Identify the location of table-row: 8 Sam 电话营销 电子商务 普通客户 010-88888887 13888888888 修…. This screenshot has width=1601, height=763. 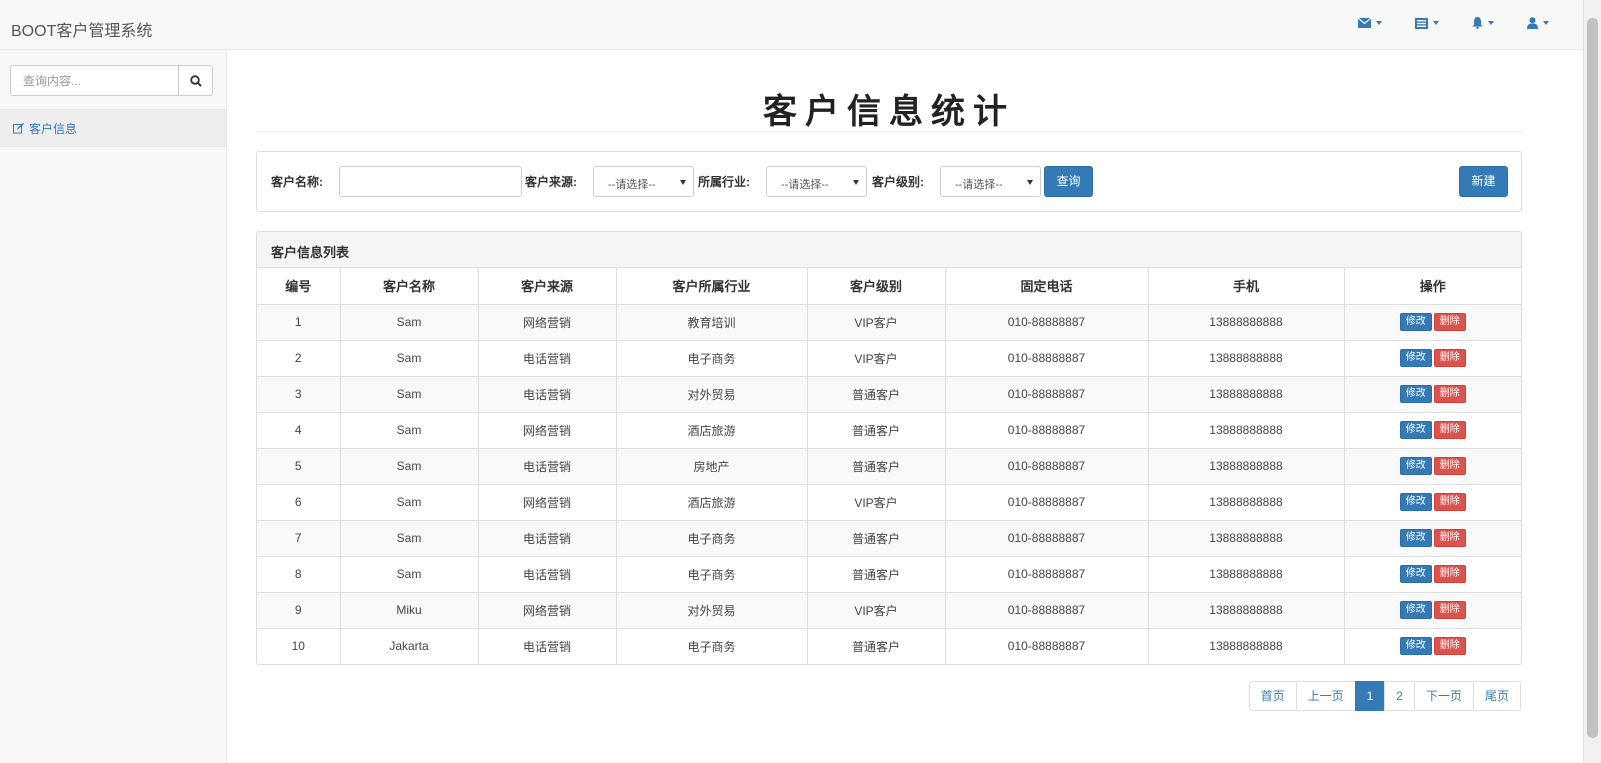
(889, 574).